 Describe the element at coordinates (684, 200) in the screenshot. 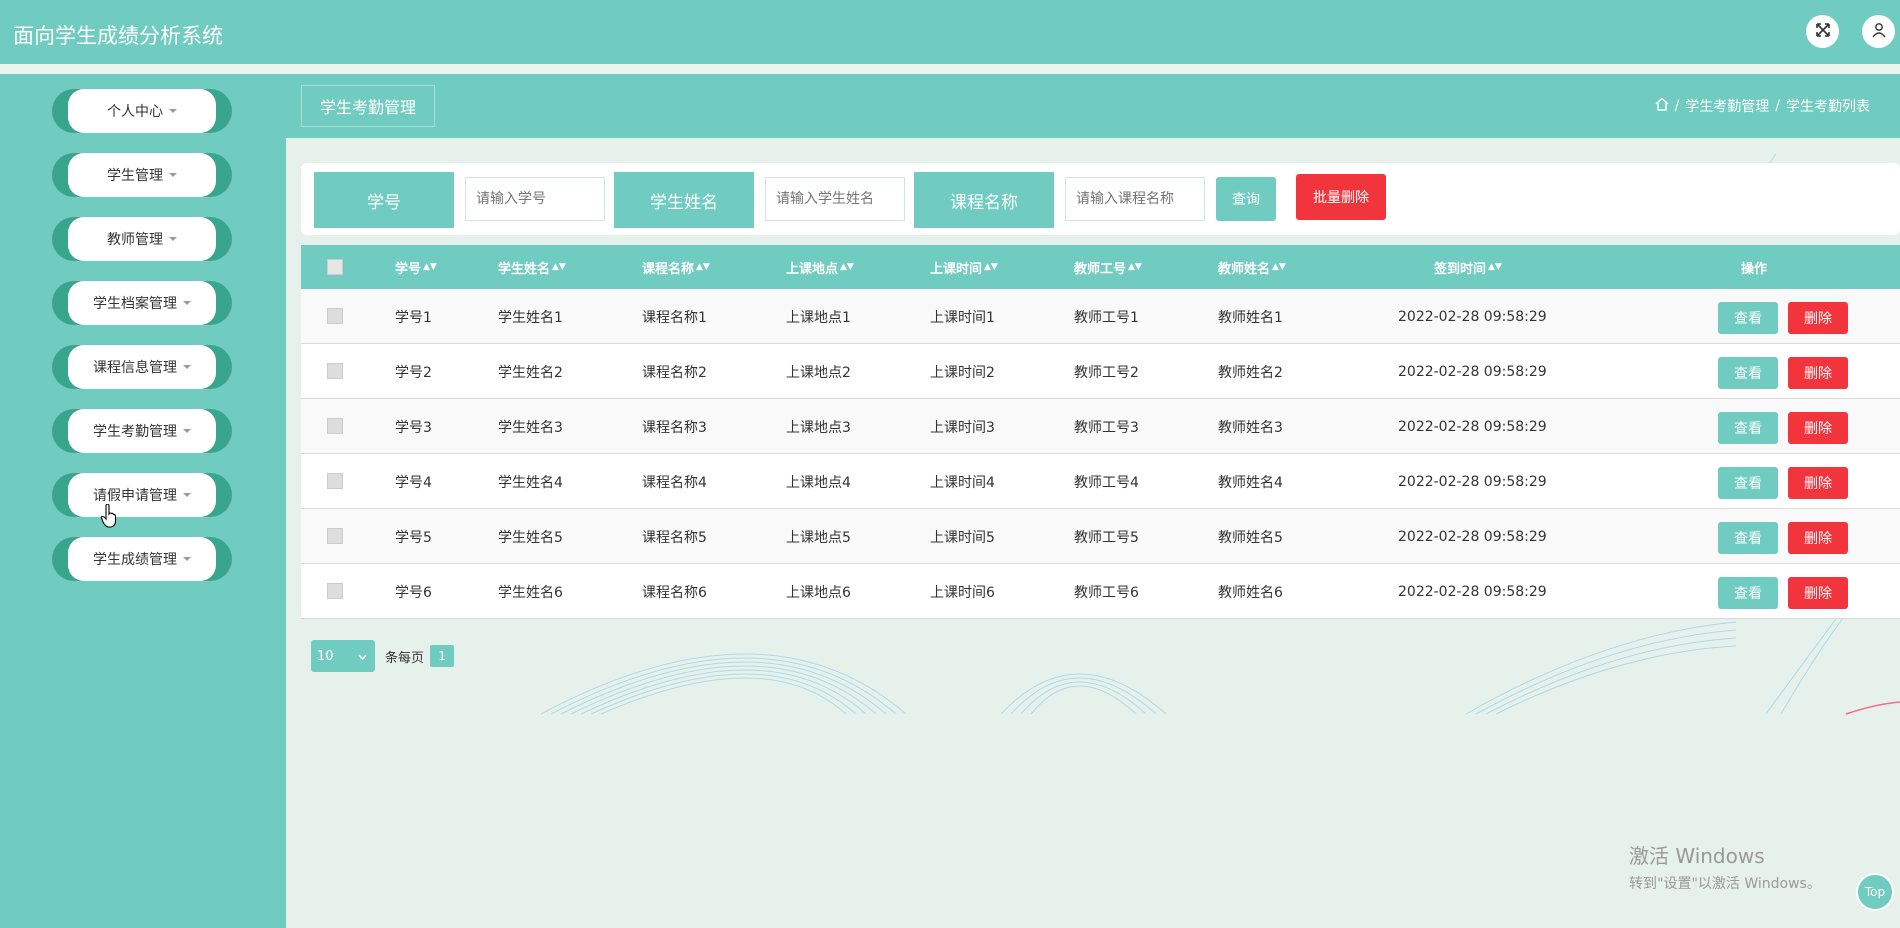

I see `student-name-label: 学生姓名` at that location.